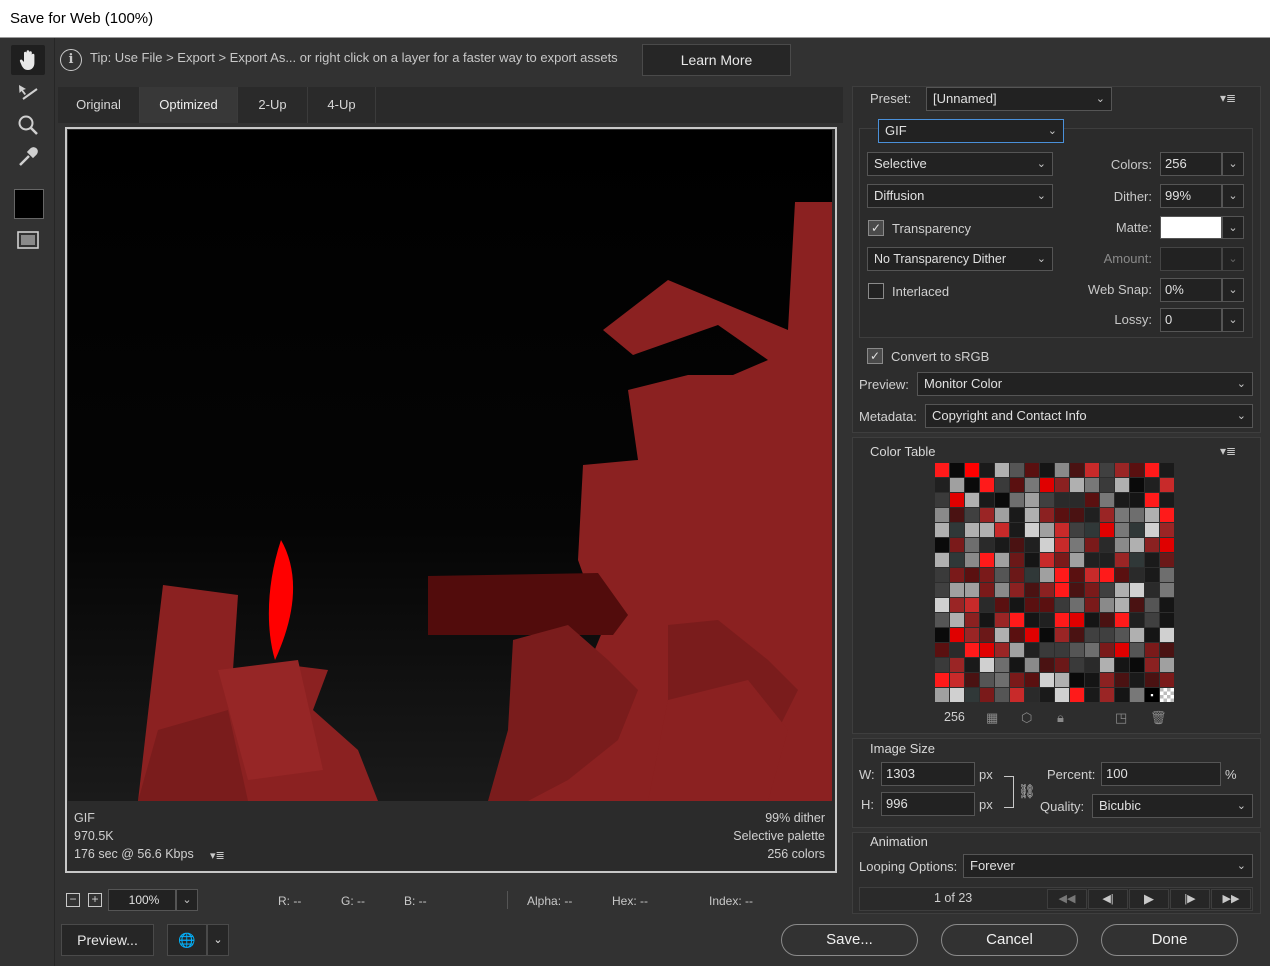  What do you see at coordinates (1161, 774) in the screenshot?
I see `percent-field: 100` at bounding box center [1161, 774].